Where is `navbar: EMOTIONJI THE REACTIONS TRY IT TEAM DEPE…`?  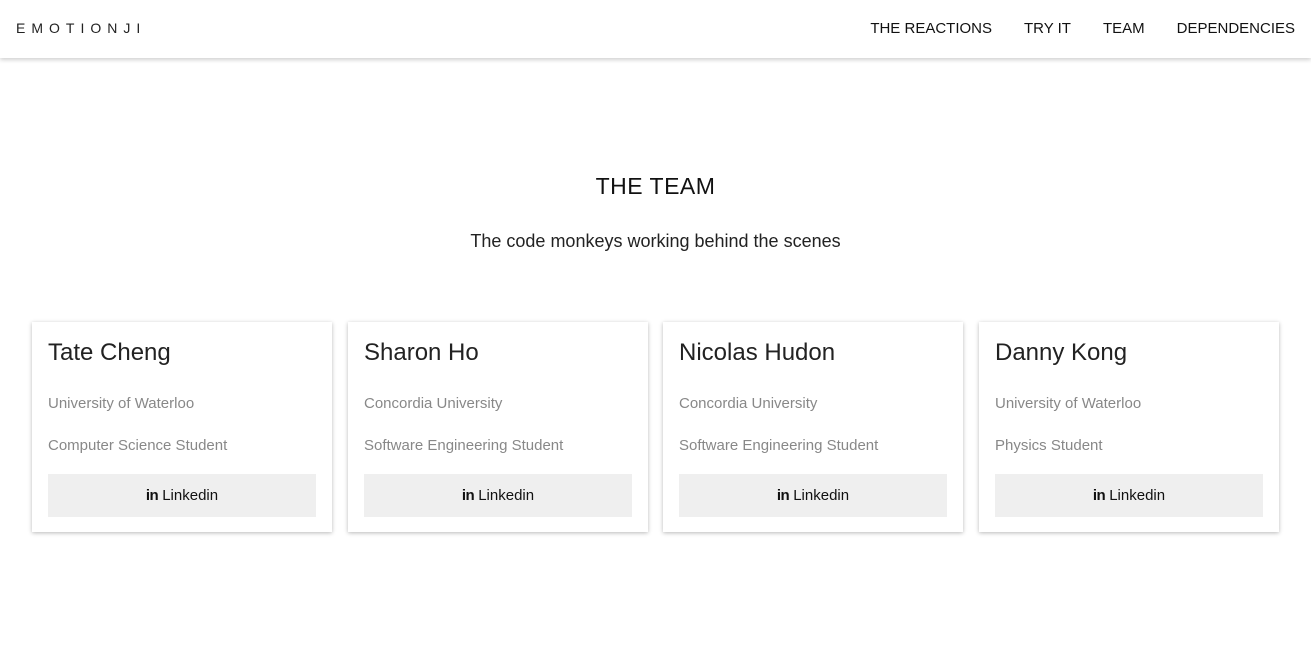
navbar: EMOTIONJI THE REACTIONS TRY IT TEAM DEPE… is located at coordinates (655, 29).